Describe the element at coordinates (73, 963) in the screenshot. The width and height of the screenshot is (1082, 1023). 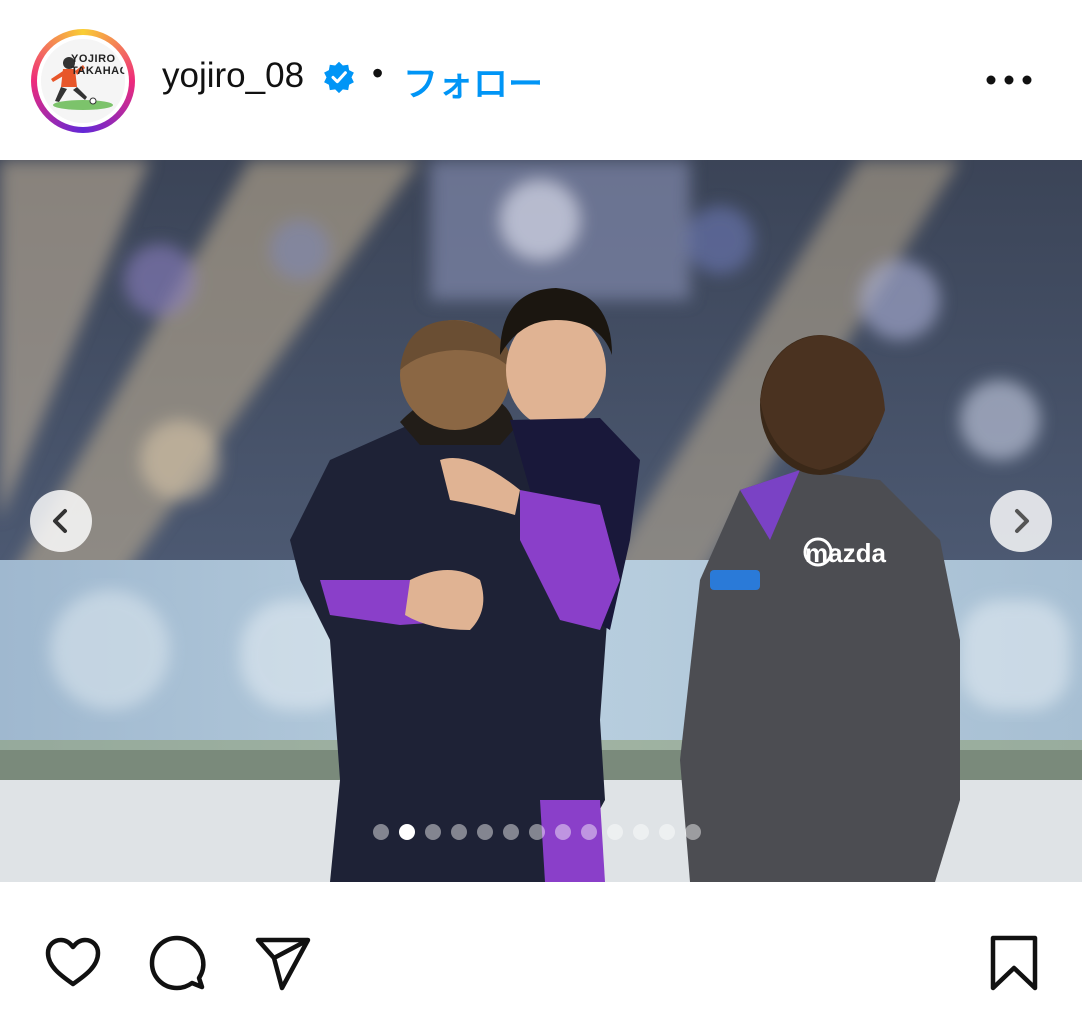
I see `heart-icon` at that location.